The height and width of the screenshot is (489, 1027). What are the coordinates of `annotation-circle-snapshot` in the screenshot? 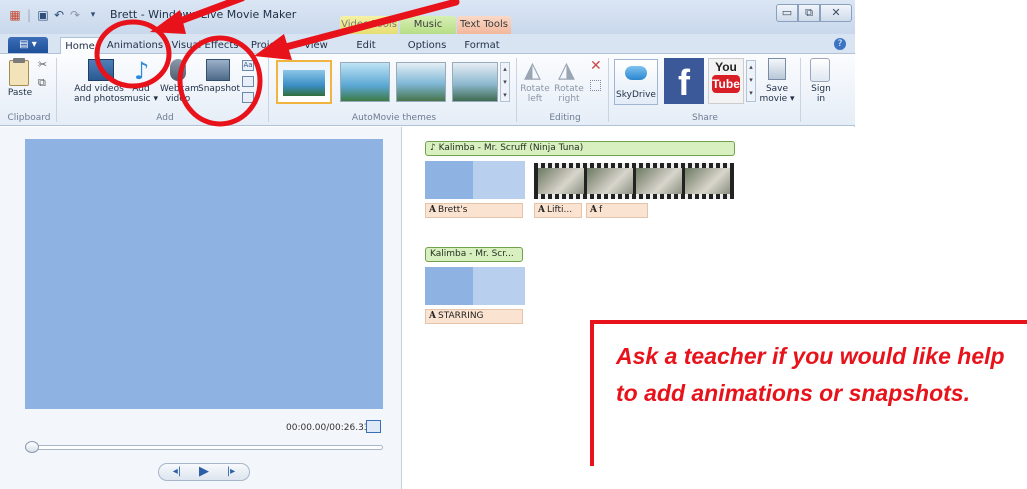 It's located at (220, 81).